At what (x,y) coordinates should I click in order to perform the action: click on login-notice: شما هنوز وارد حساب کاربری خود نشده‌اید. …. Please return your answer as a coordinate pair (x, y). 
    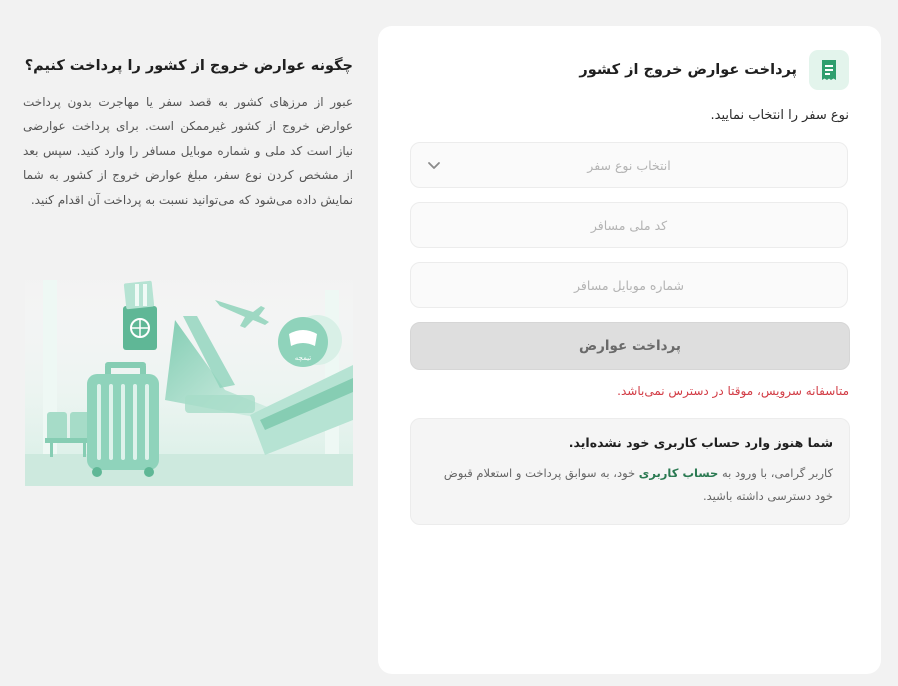
    Looking at the image, I should click on (630, 471).